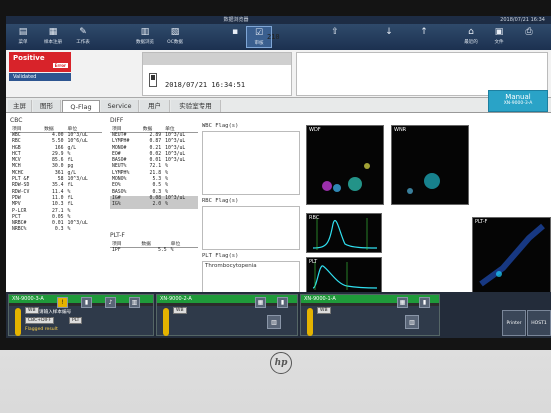 The width and height of the screenshot is (551, 413). What do you see at coordinates (529, 31) in the screenshot?
I see `print-icon: ⎙` at bounding box center [529, 31].